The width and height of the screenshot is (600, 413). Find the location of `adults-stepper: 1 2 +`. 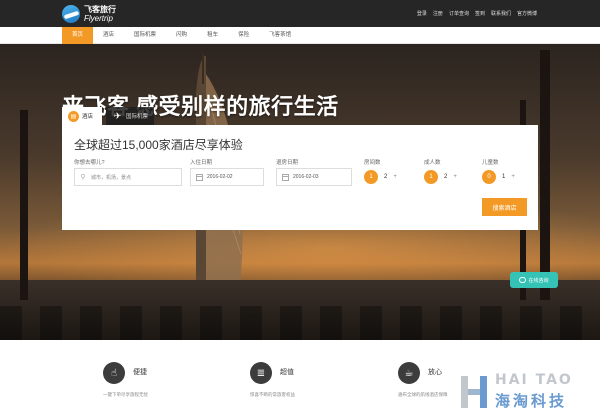

adults-stepper: 1 2 + is located at coordinates (440, 177).